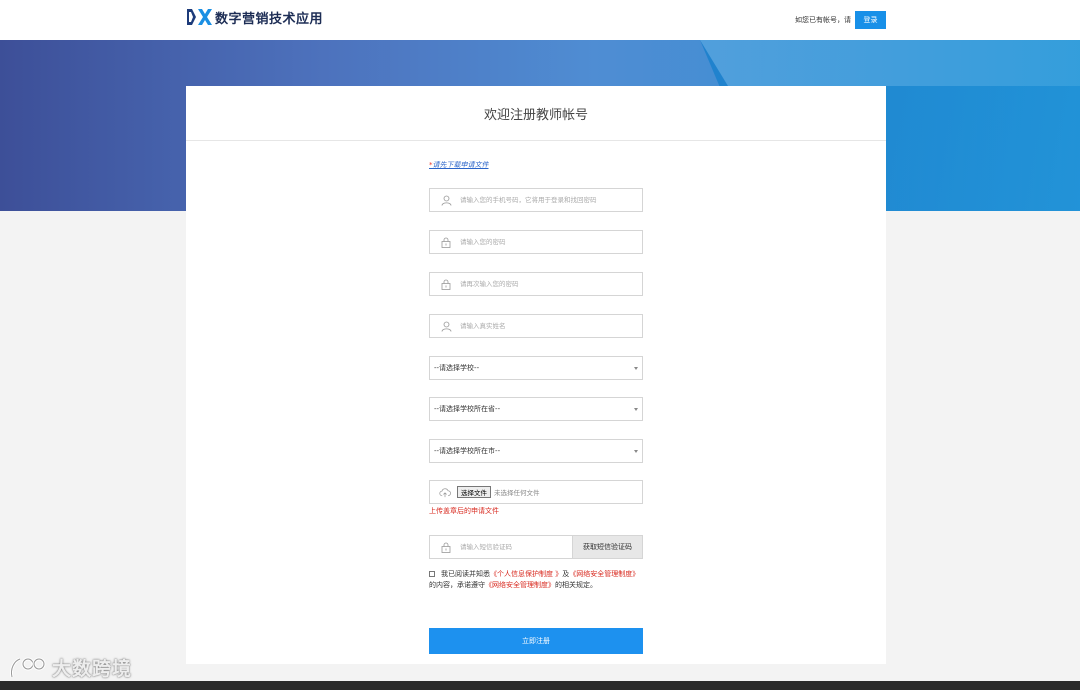 This screenshot has width=1080, height=690. Describe the element at coordinates (536, 113) in the screenshot. I see `page-title: 欢迎注册教师帐号` at that location.